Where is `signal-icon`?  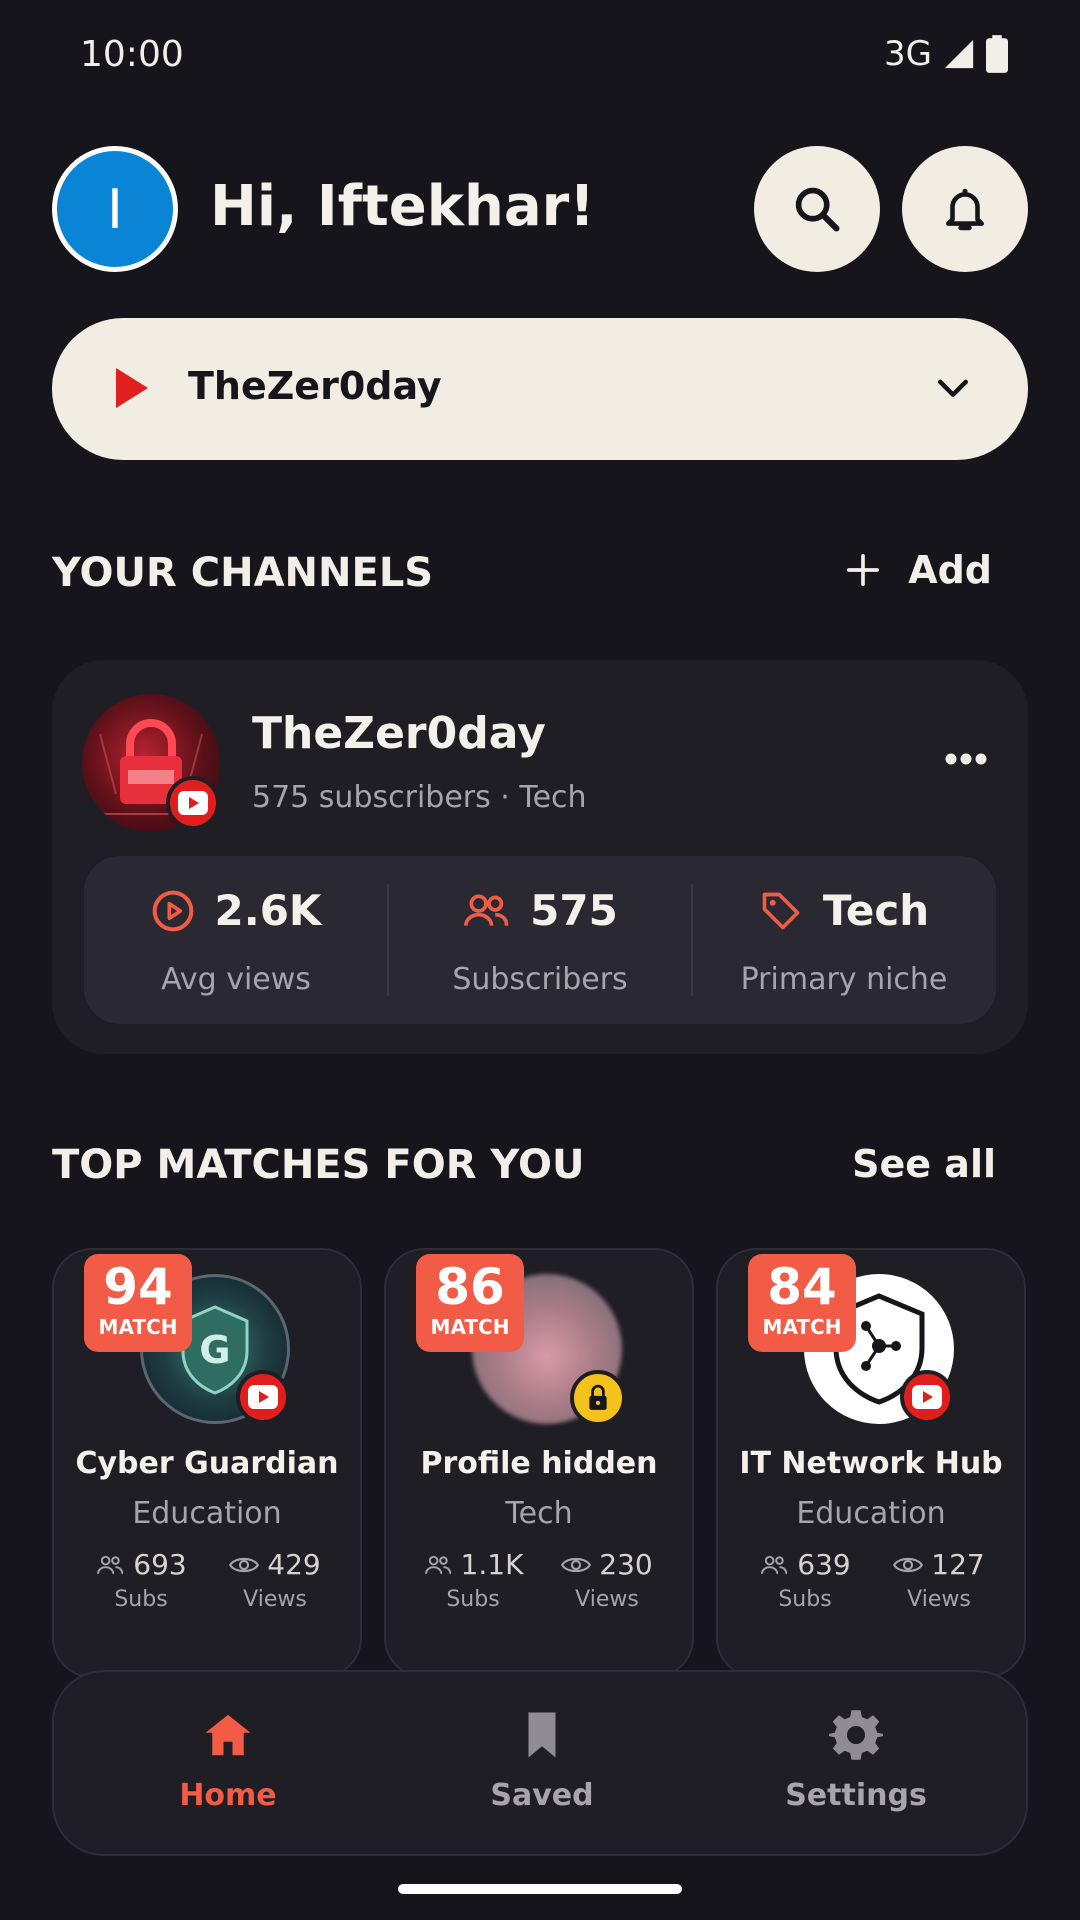 signal-icon is located at coordinates (959, 54).